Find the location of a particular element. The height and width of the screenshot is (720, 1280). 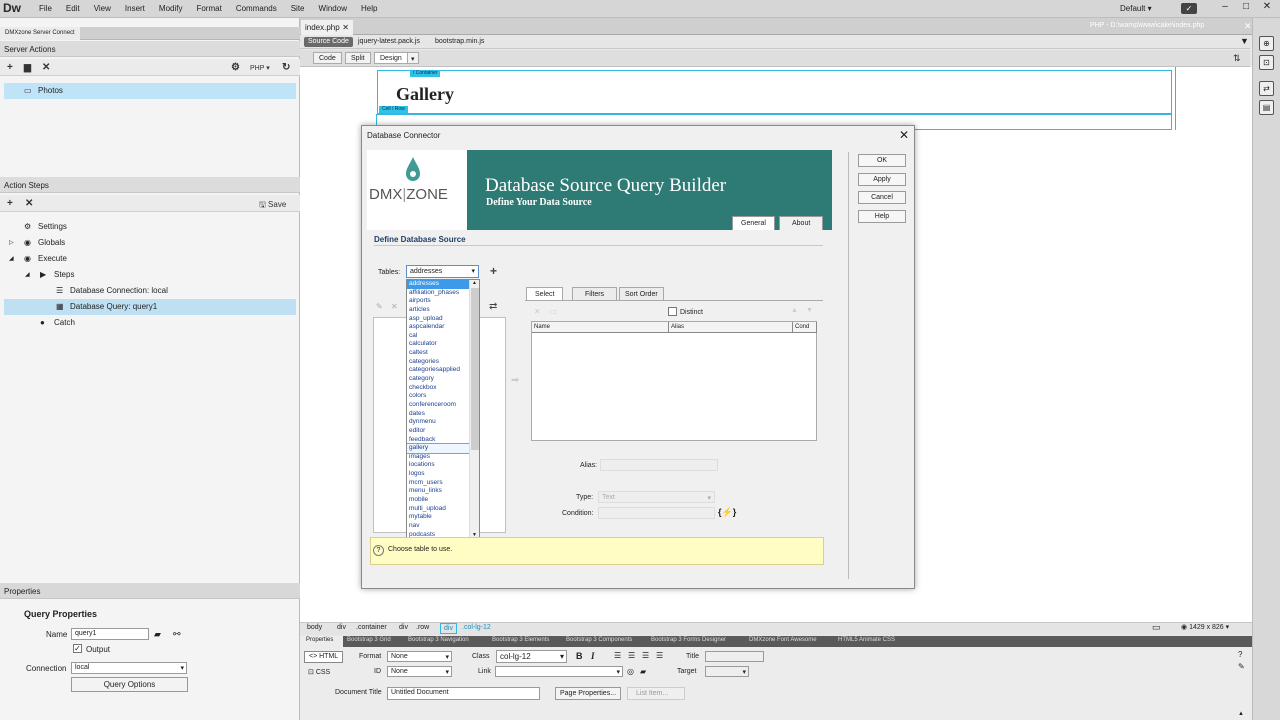

tag-container: .container is located at coordinates (371, 627).